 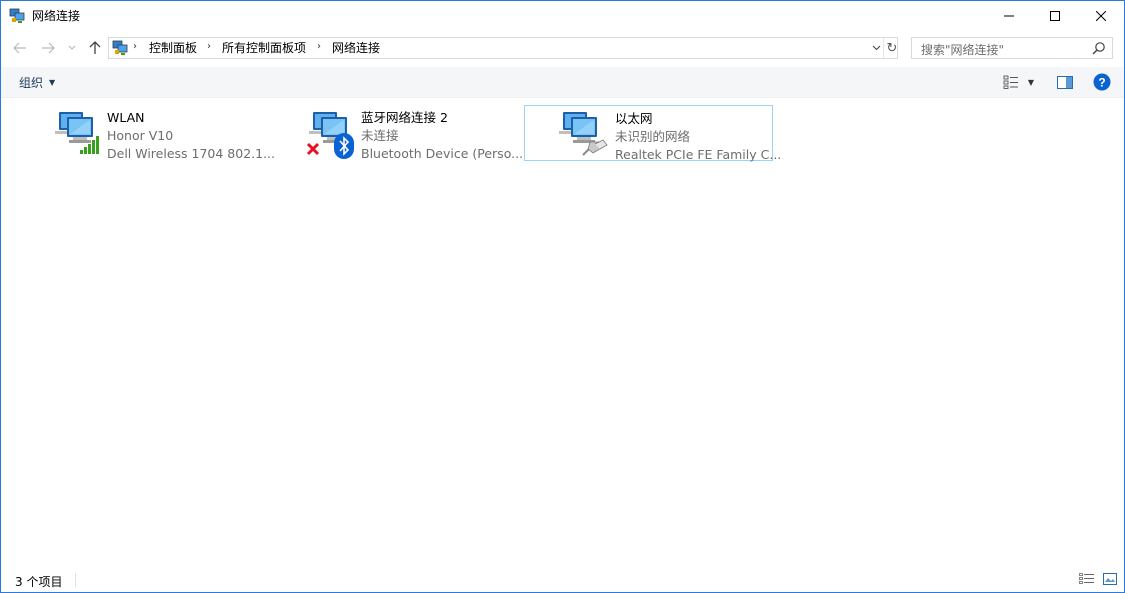 I want to click on maximize-button, so click(x=1055, y=16).